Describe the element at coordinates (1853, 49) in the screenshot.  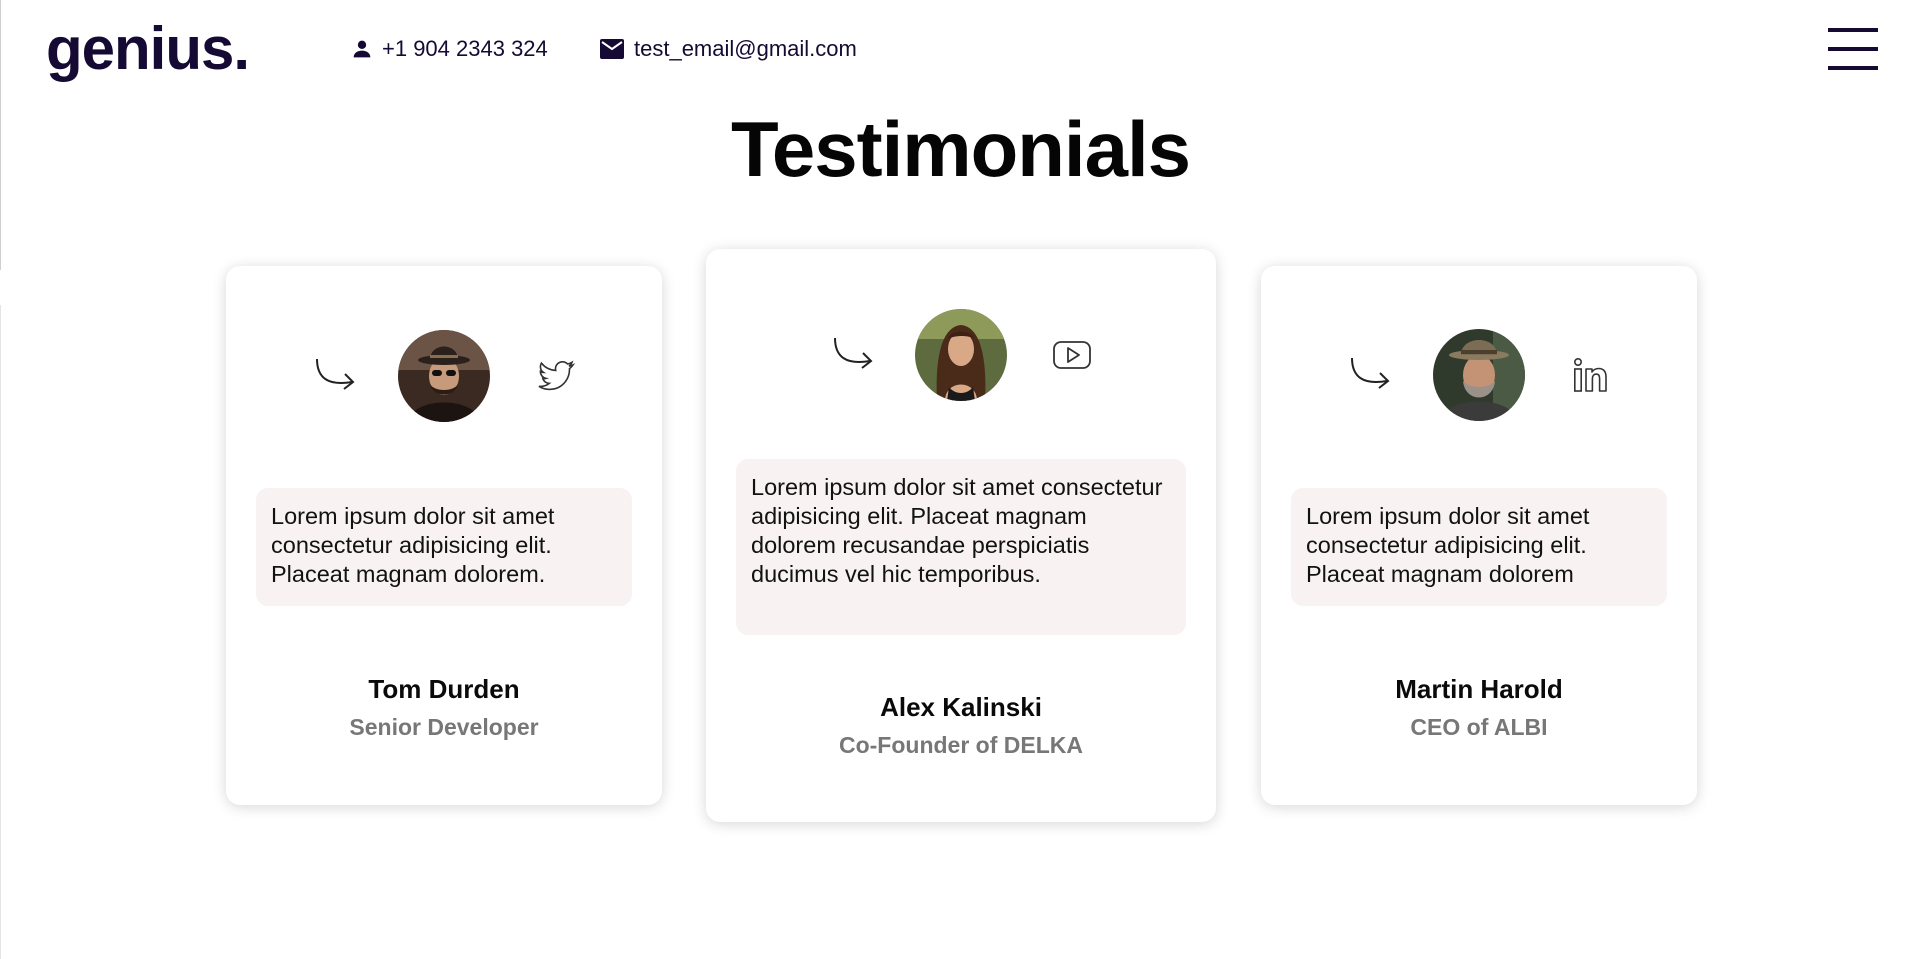
I see `hamburger-menu-icon` at that location.